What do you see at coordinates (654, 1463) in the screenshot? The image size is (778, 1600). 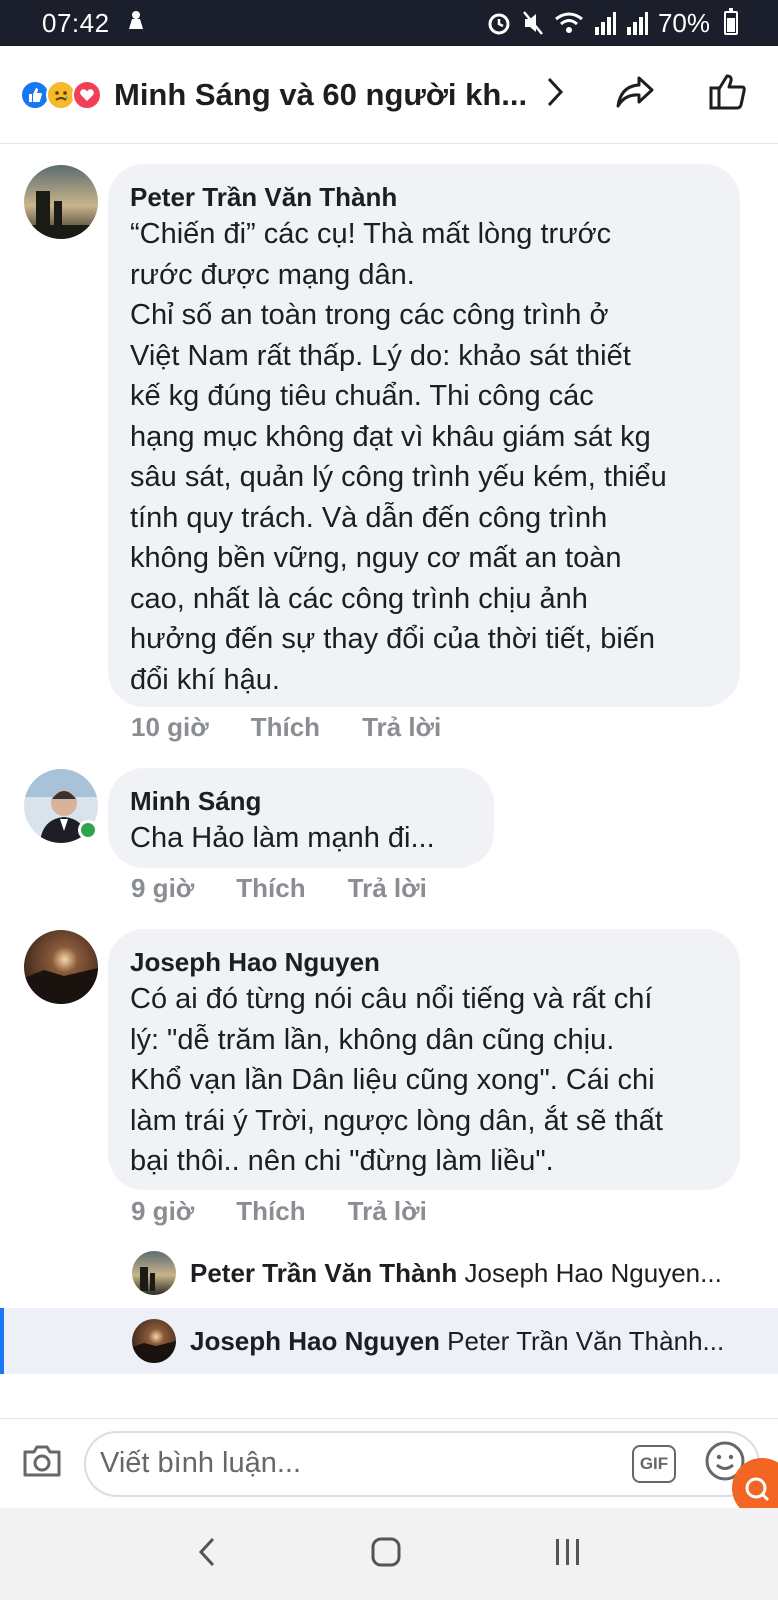 I see `gif-button: GIF` at bounding box center [654, 1463].